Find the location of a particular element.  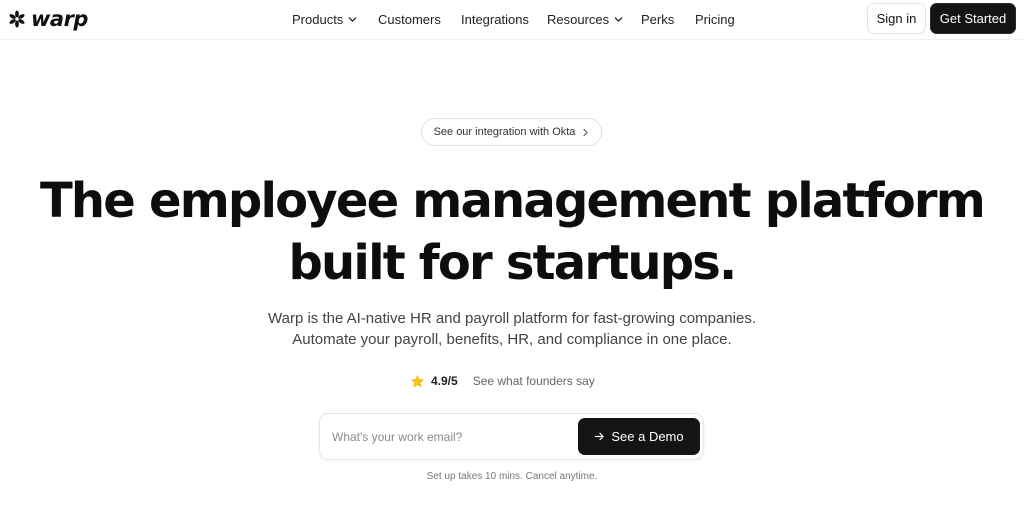

nav-item-label: Products is located at coordinates (318, 19).